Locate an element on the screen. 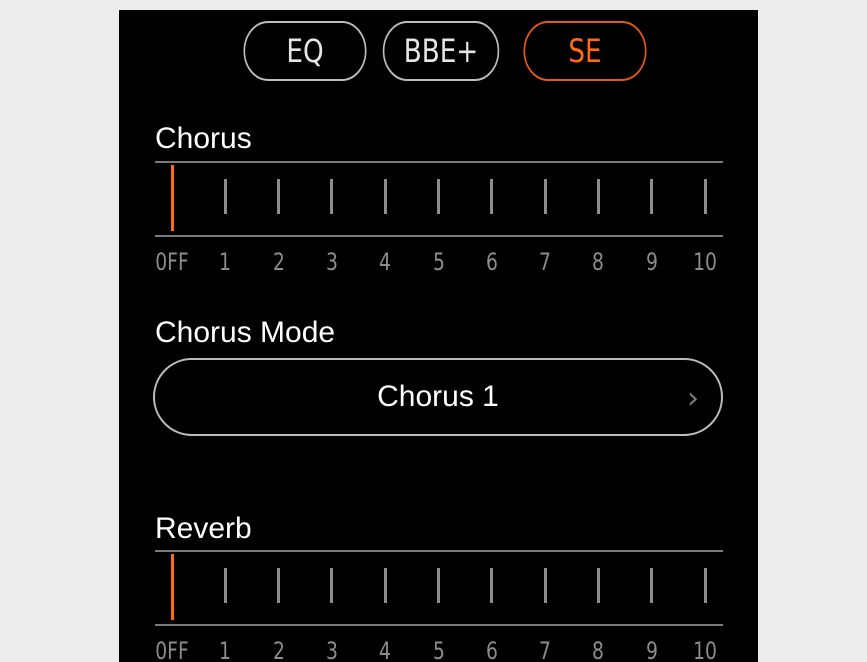  chorus-bottom-rule is located at coordinates (439, 236).